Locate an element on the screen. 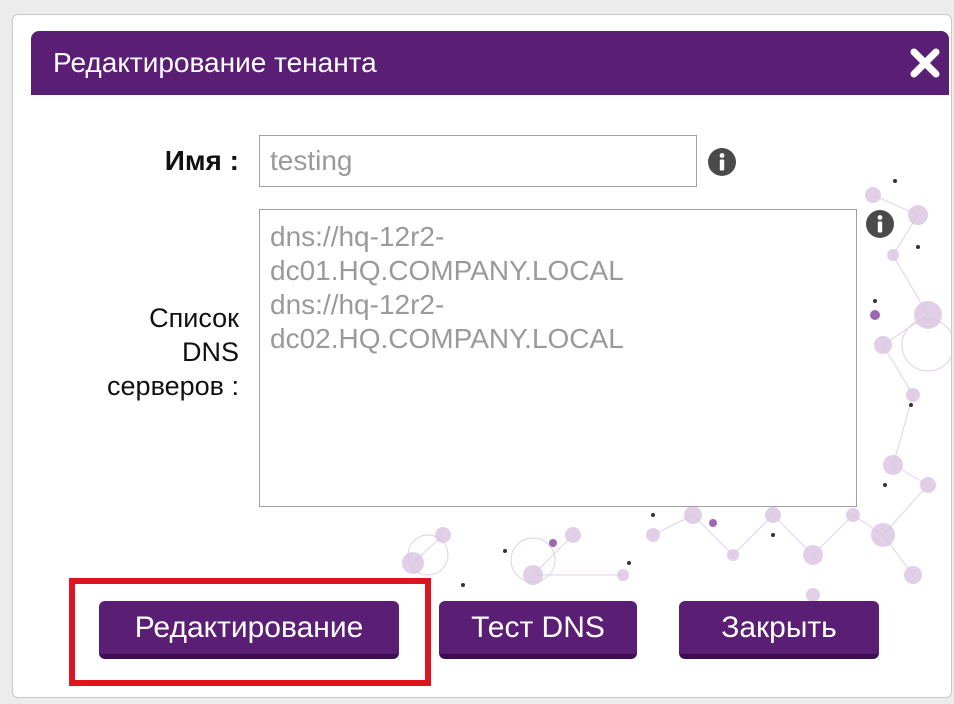 This screenshot has width=954, height=704. name-label: Имя : is located at coordinates (201, 160).